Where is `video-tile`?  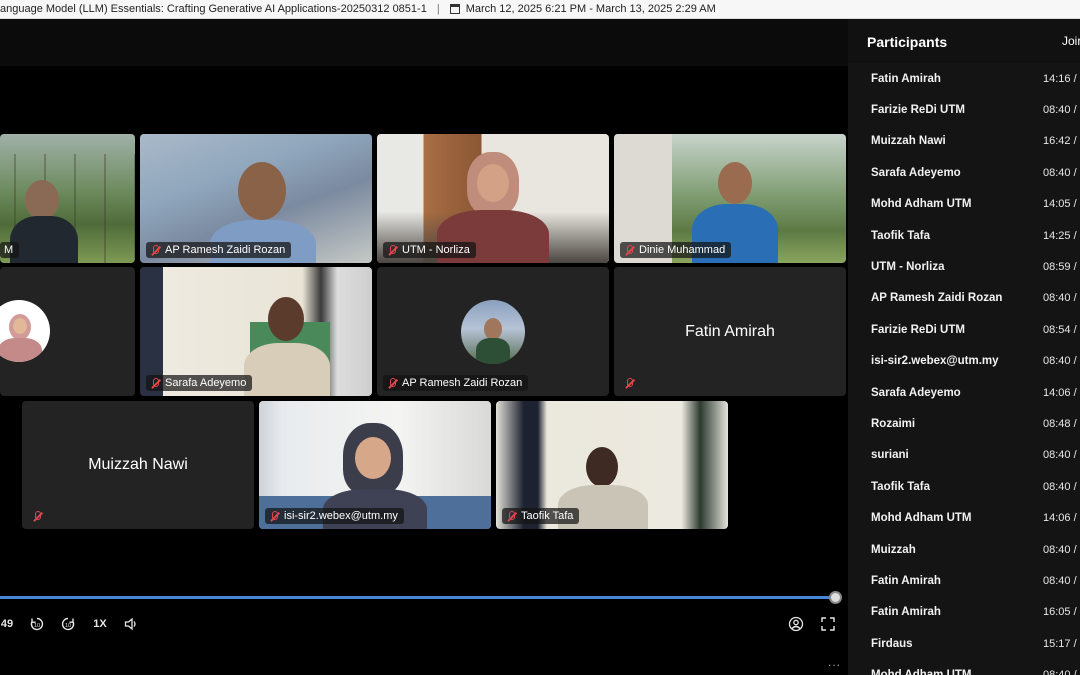
video-tile is located at coordinates (67, 331).